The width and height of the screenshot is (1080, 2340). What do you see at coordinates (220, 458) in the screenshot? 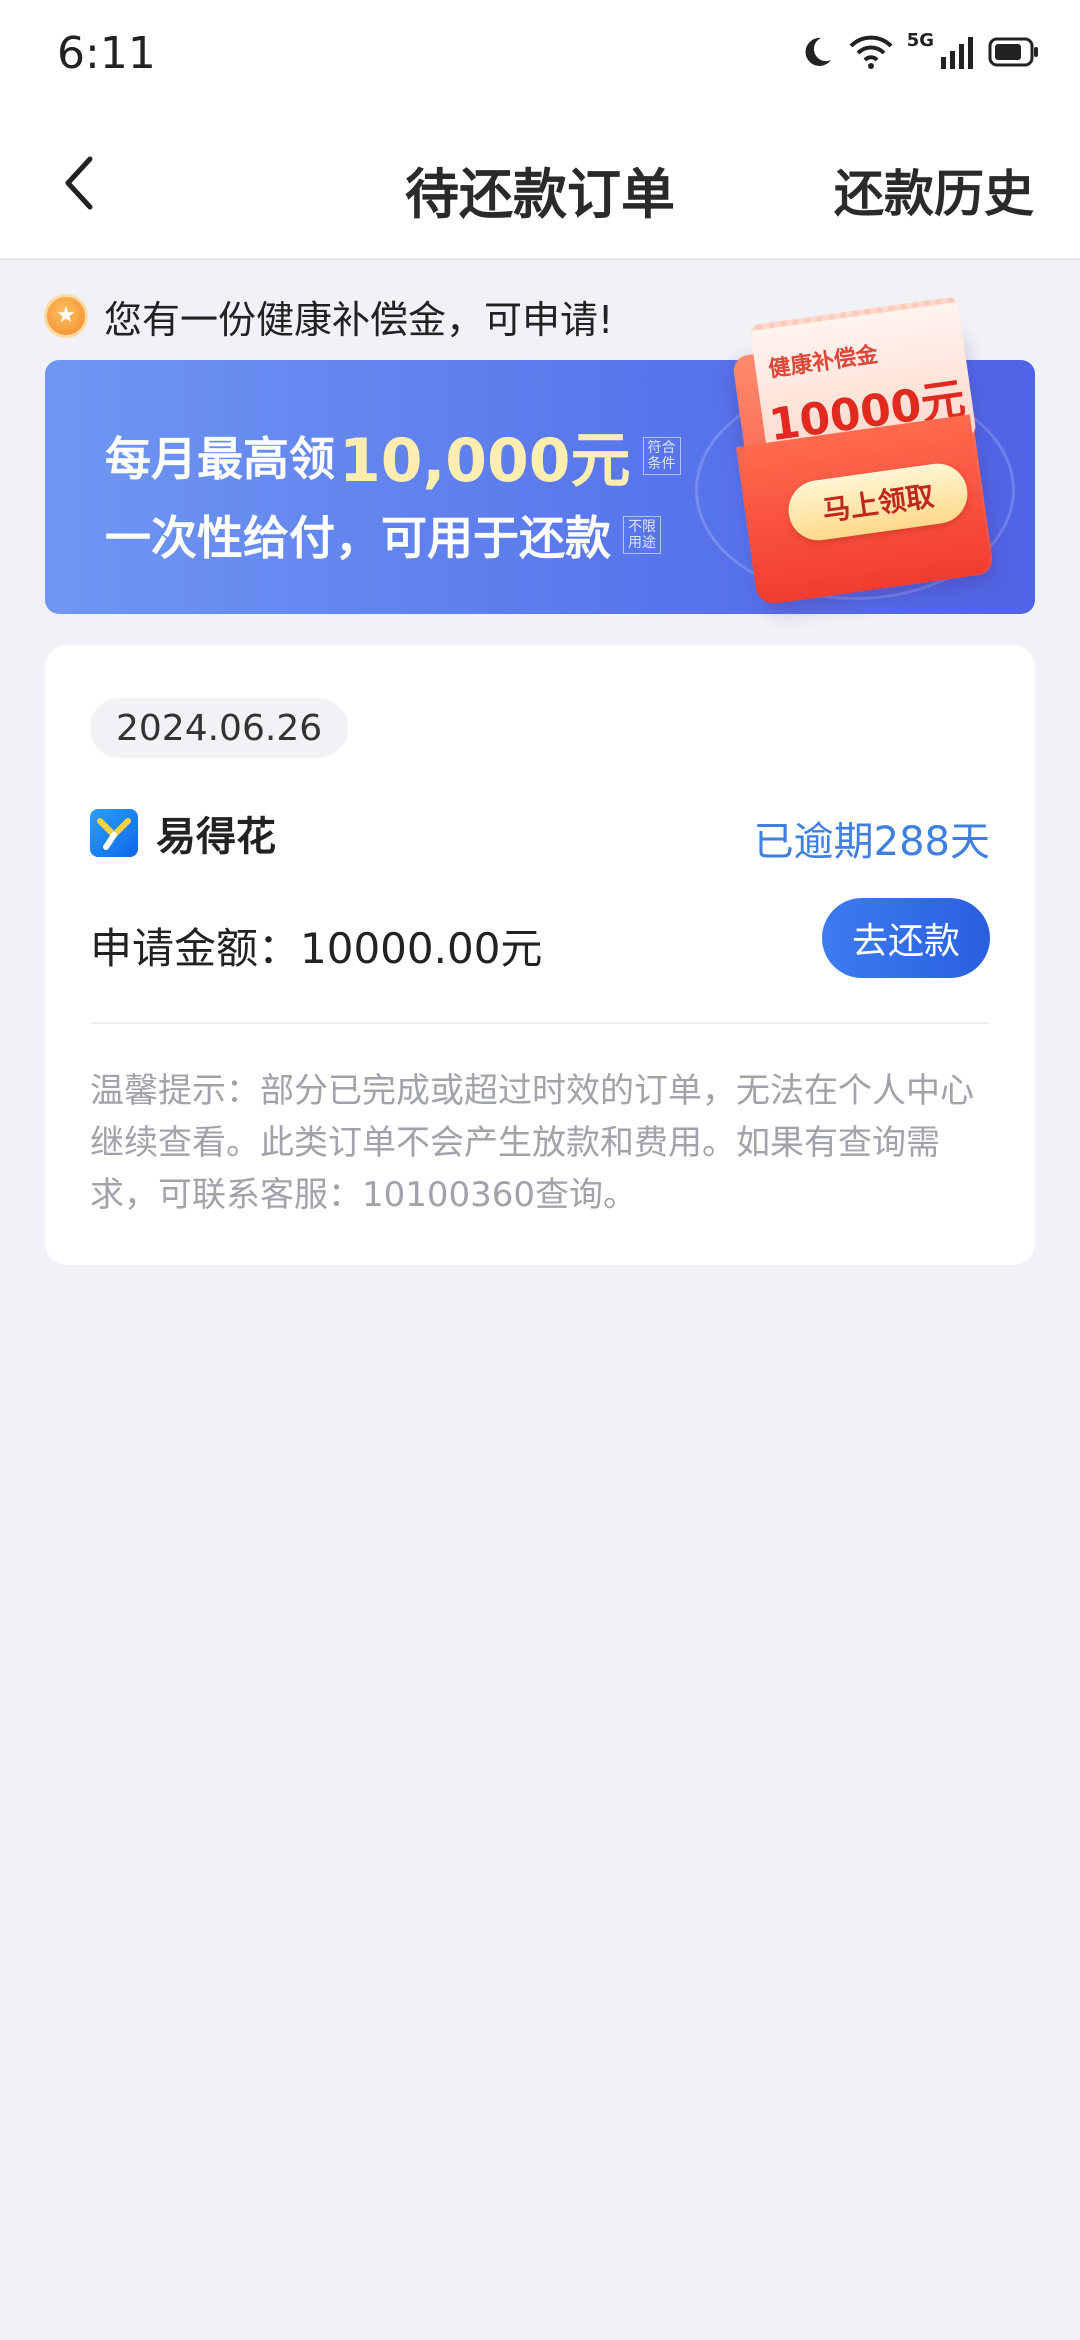
I see `banner-line1-prefix: 每月最高领` at bounding box center [220, 458].